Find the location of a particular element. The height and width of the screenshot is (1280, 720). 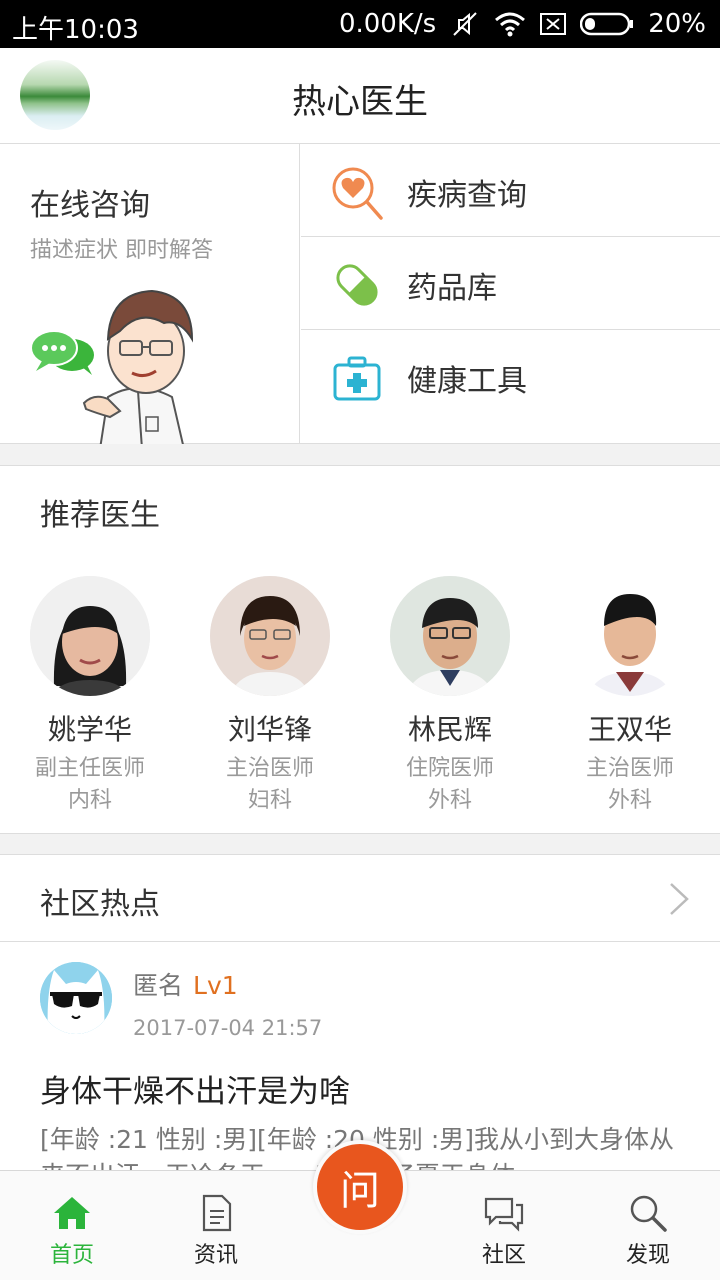

ask-button: 问 is located at coordinates (360, 1187).